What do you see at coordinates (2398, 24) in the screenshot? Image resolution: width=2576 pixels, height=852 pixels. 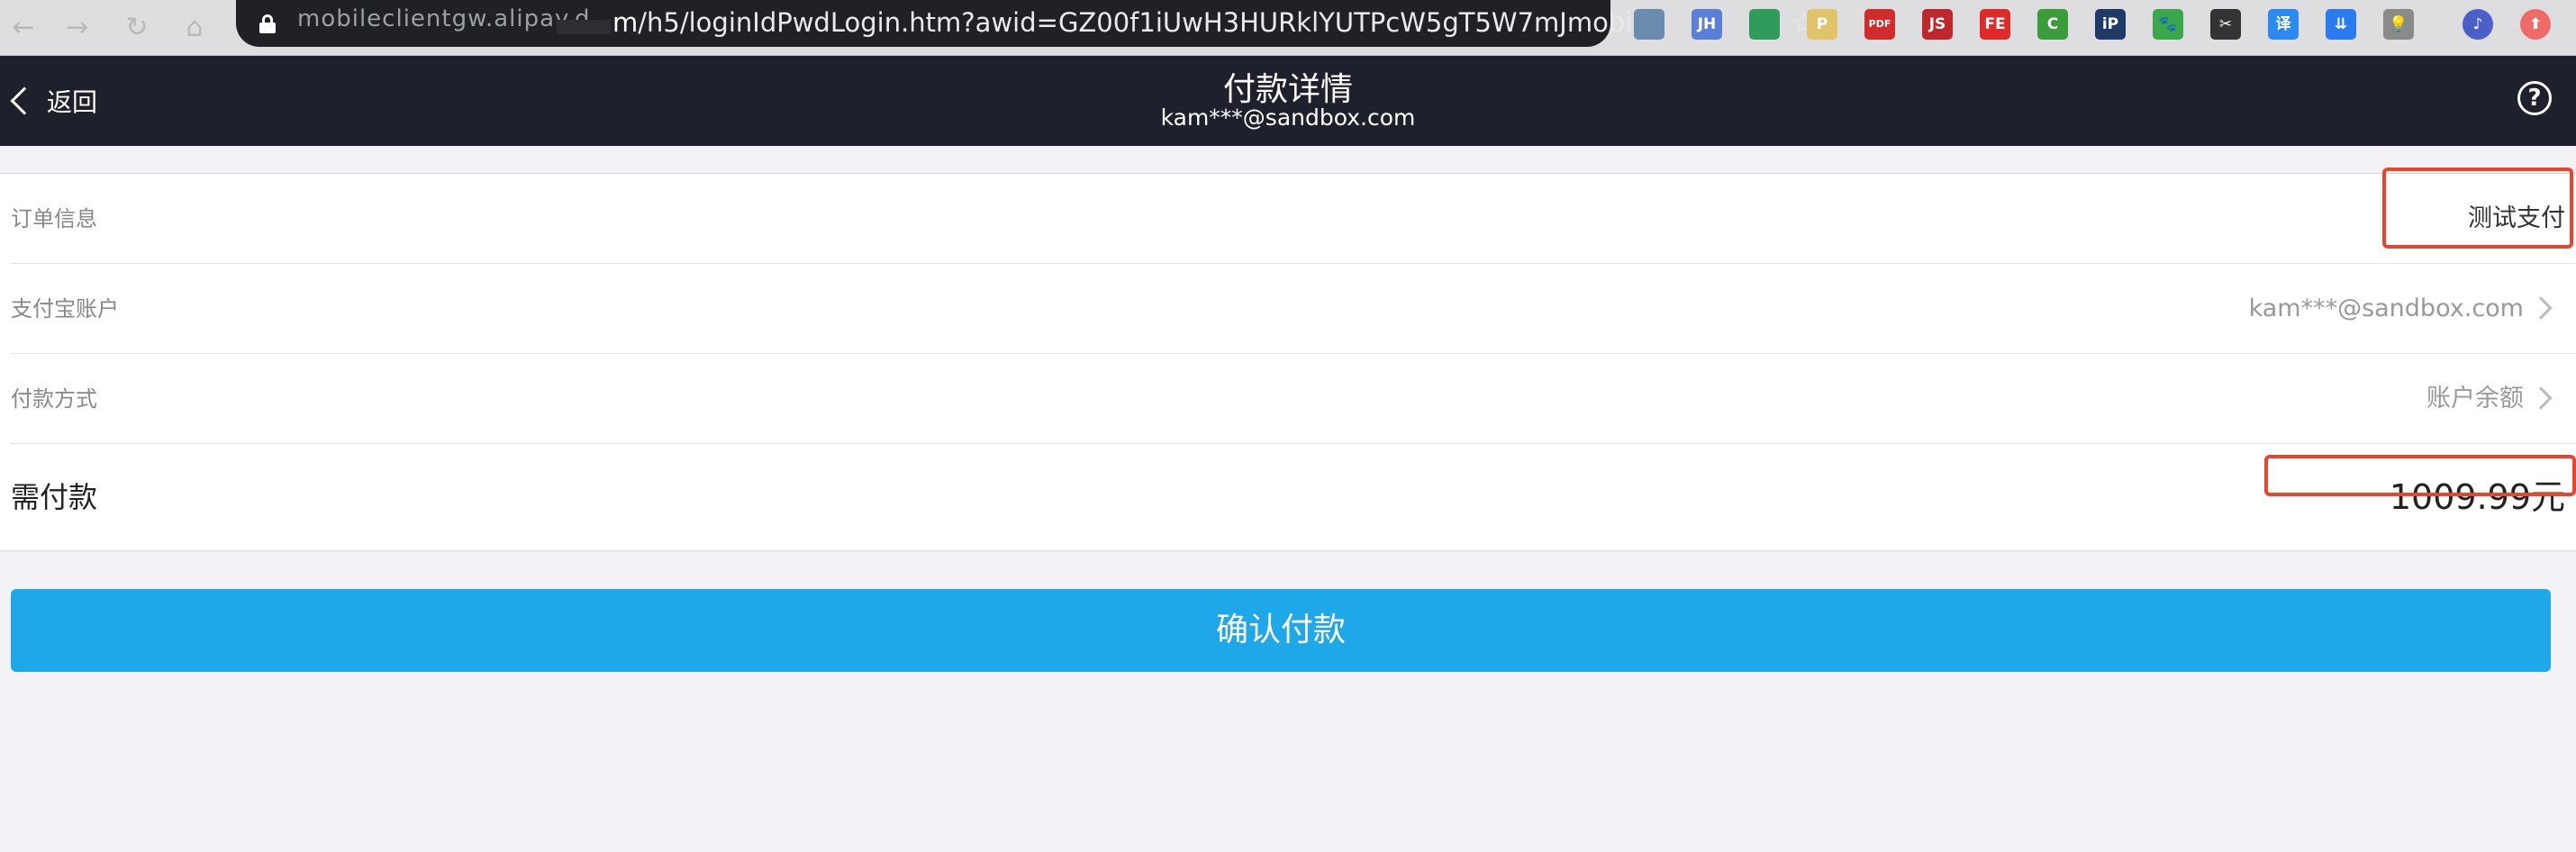 I see `bulb-ext-icon: 💡` at bounding box center [2398, 24].